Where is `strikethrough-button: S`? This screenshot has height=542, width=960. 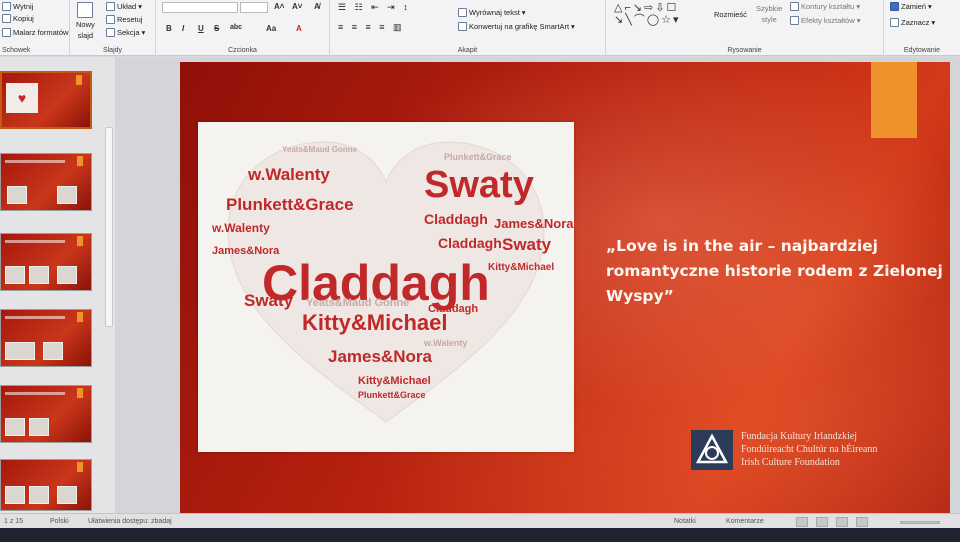 strikethrough-button: S is located at coordinates (216, 28).